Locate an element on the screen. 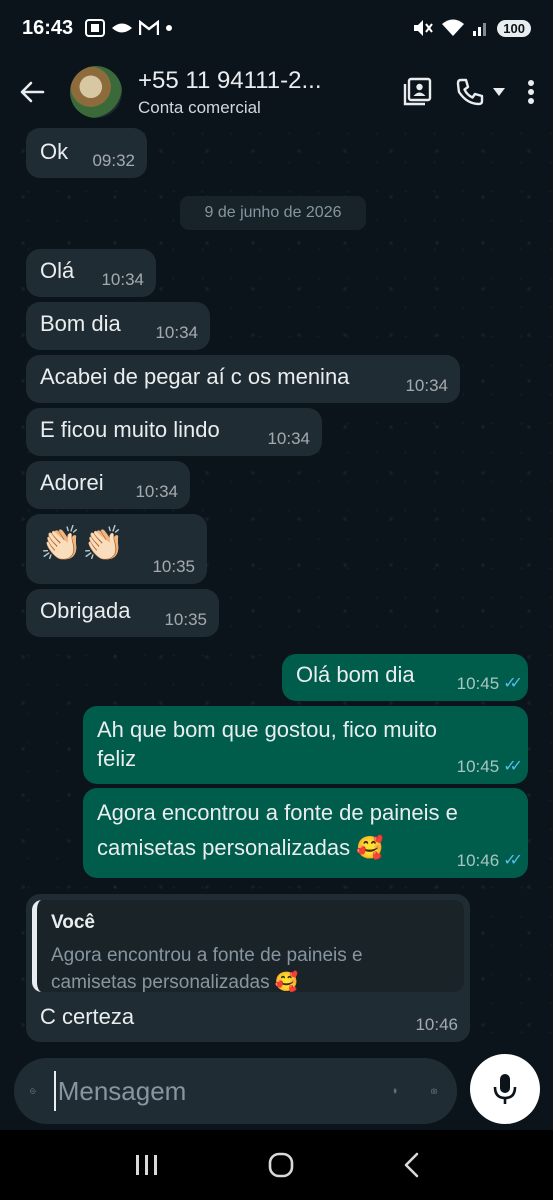  contact-subtitle: Conta comercial is located at coordinates (199, 107).